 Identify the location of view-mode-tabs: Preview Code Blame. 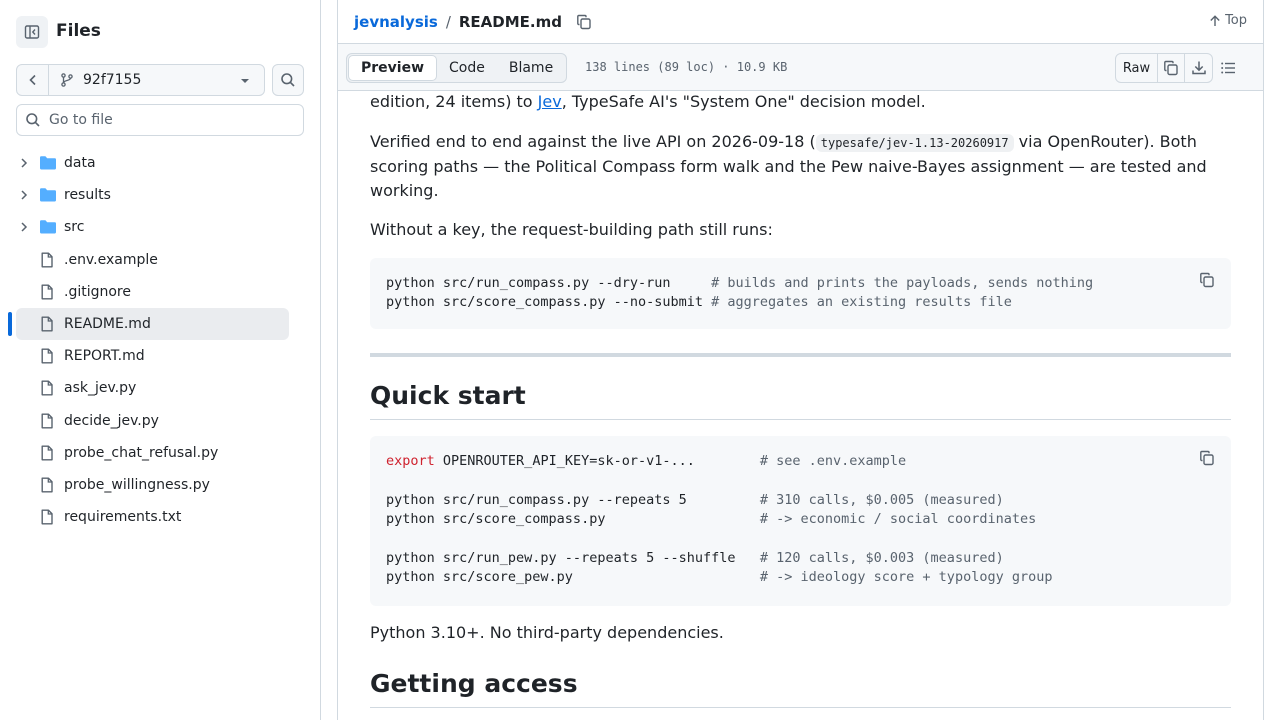
(457, 68).